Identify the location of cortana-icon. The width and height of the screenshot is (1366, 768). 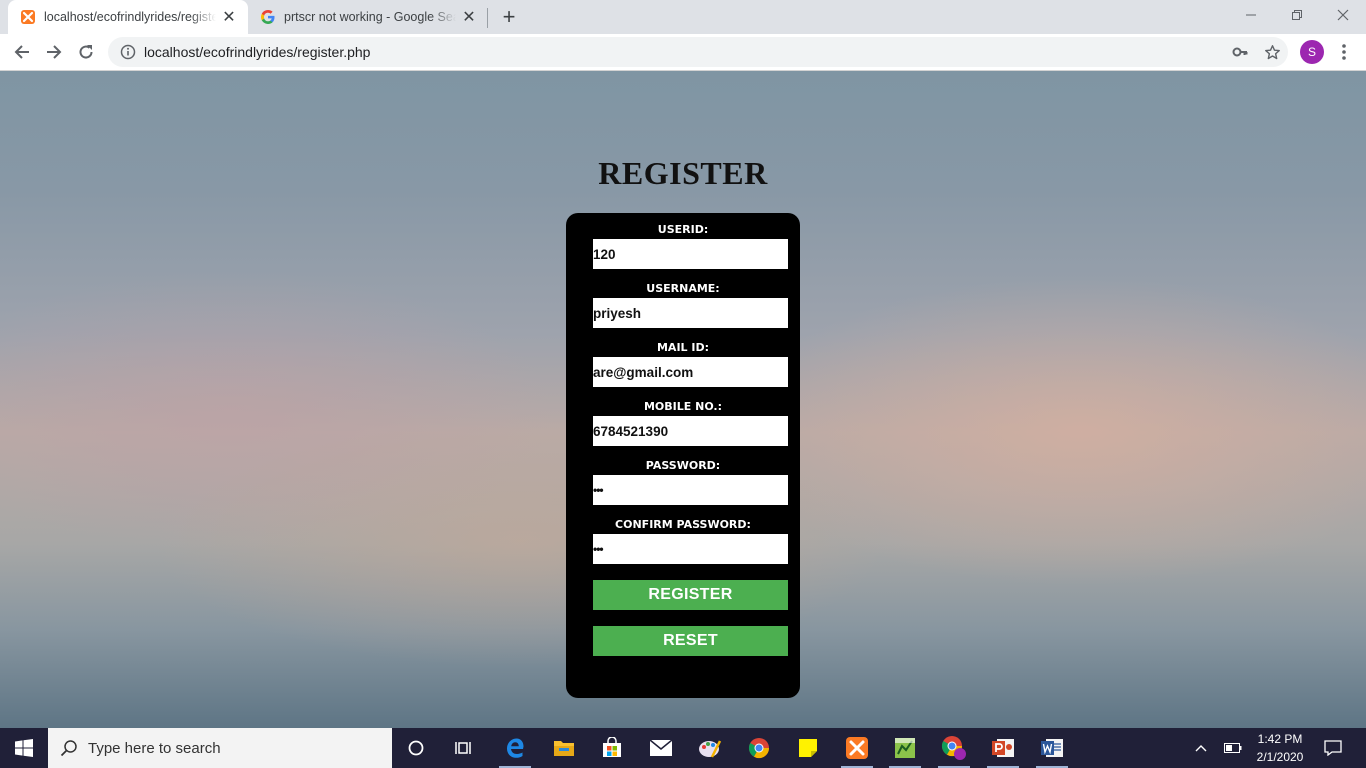
(416, 748).